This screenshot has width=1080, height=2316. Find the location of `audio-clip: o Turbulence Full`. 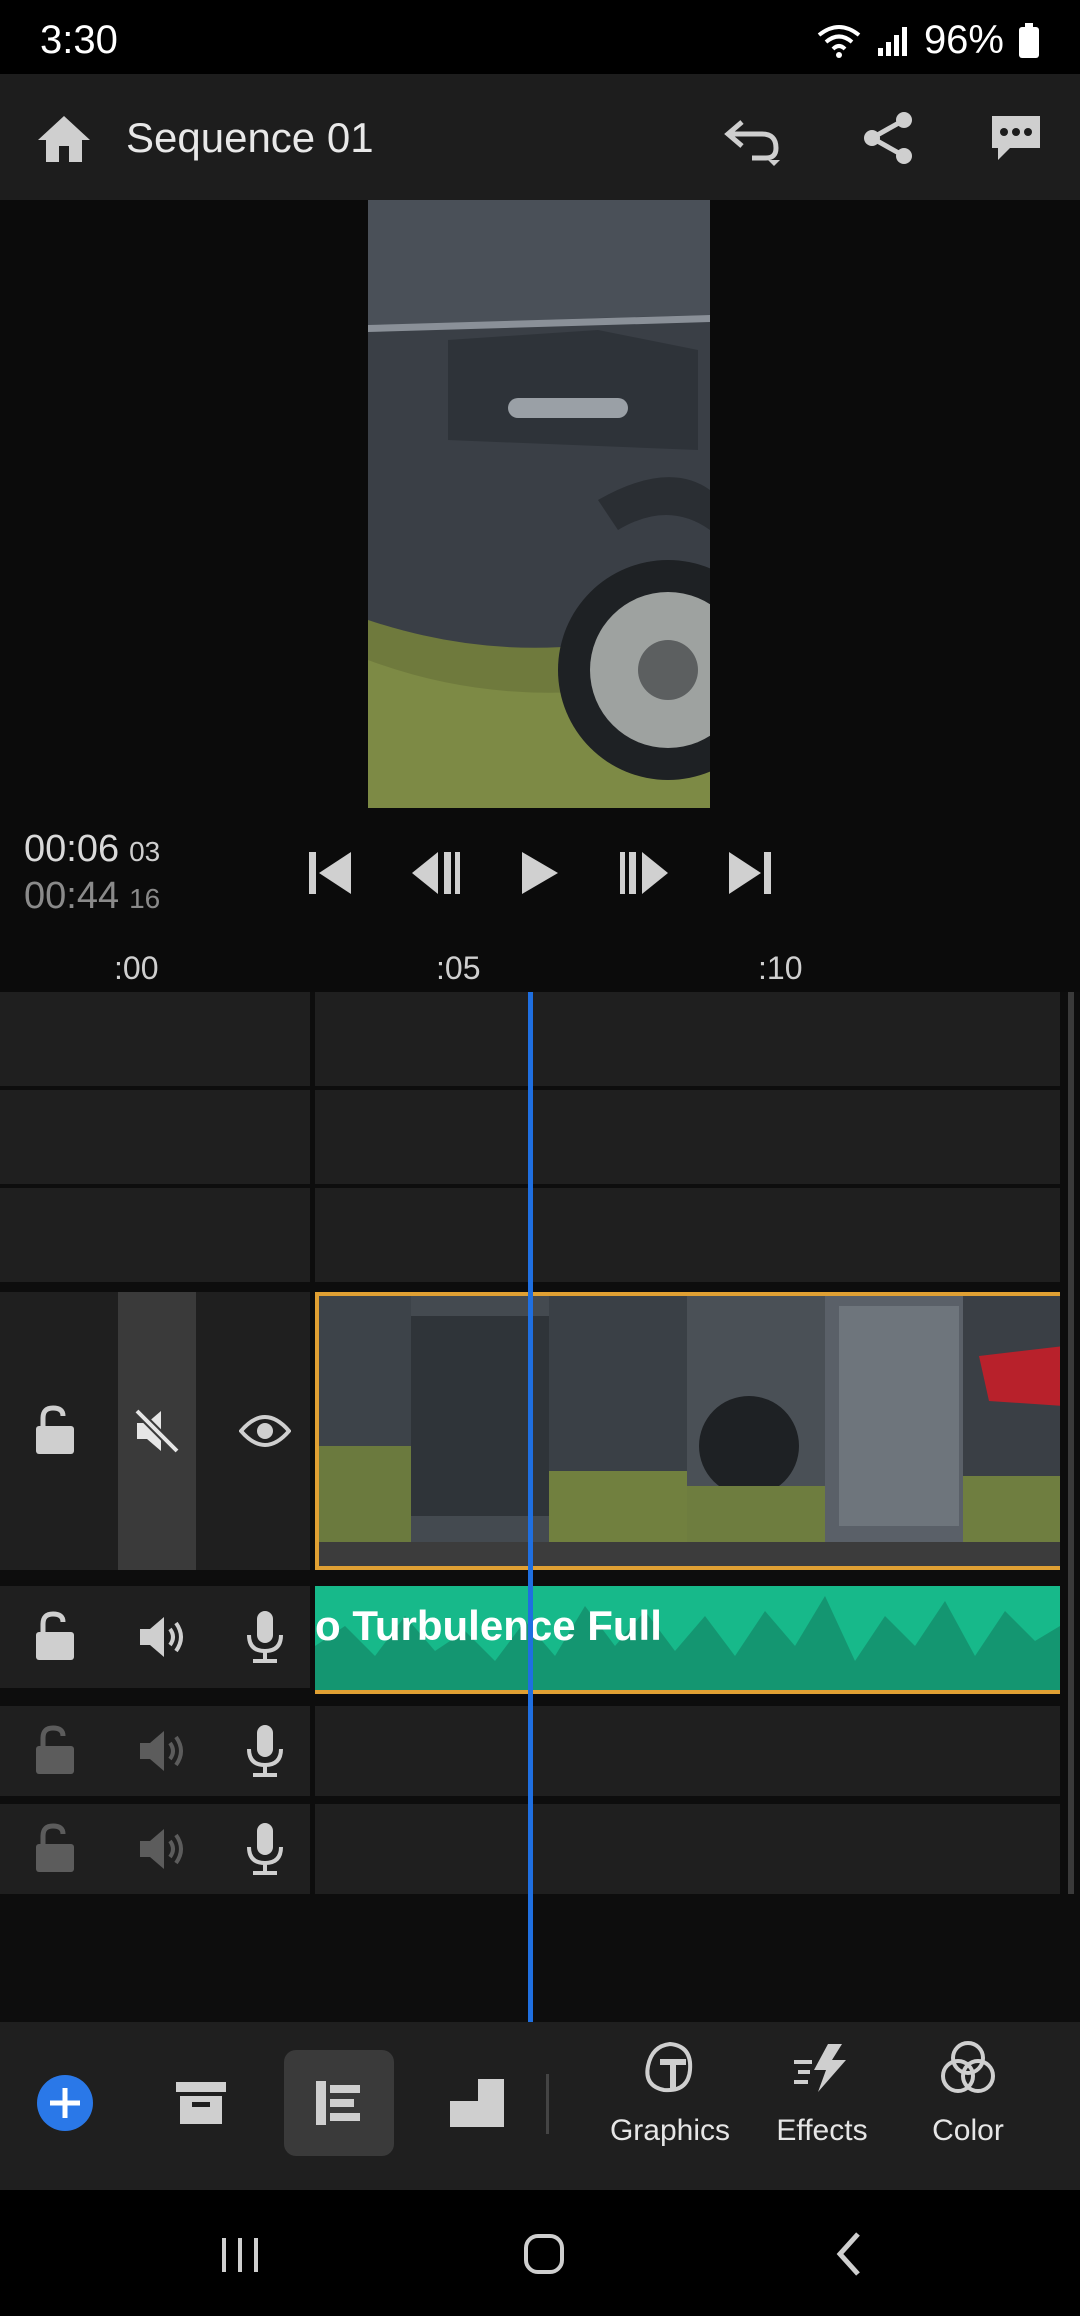

audio-clip: o Turbulence Full is located at coordinates (687, 1640).